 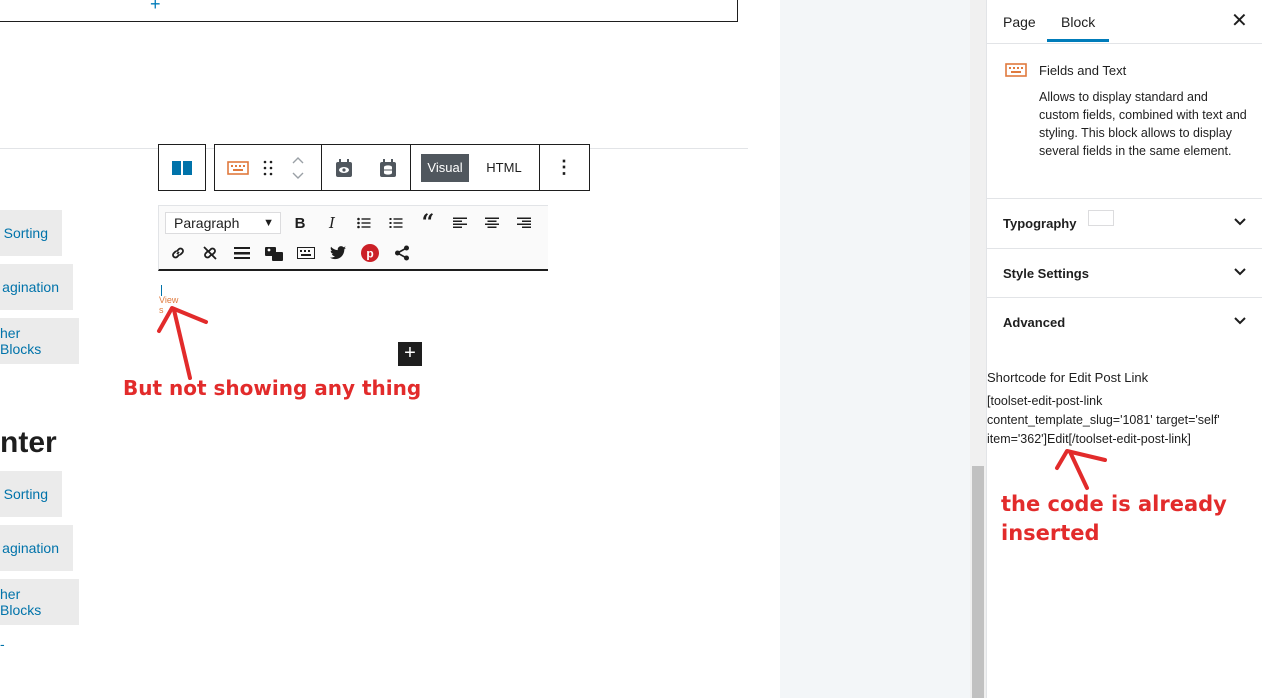 What do you see at coordinates (1046, 273) in the screenshot?
I see `panel-label: Style Settings` at bounding box center [1046, 273].